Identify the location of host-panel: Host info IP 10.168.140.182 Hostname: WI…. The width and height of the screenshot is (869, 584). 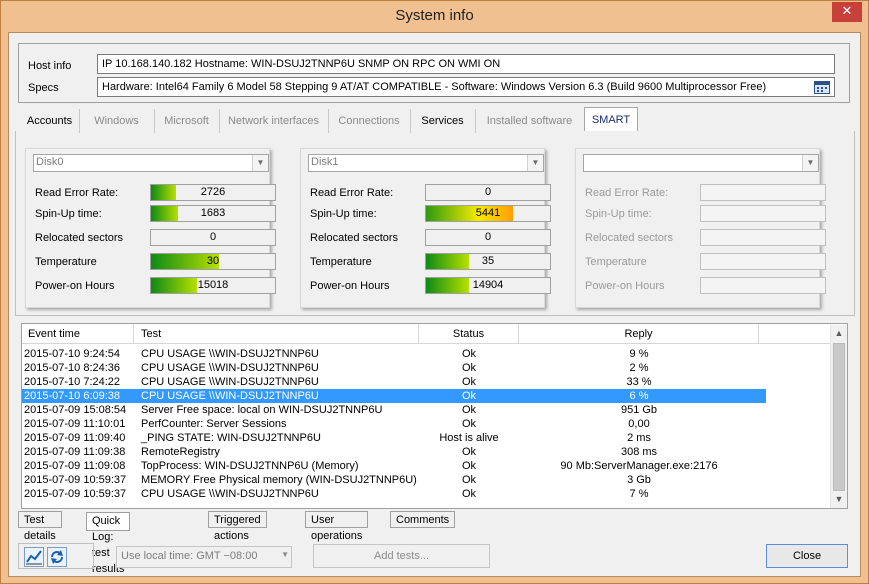
(434, 73).